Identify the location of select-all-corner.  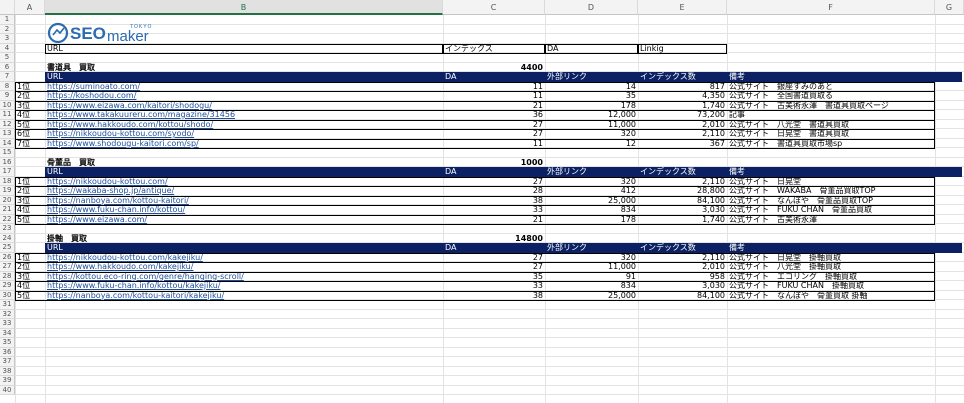
(7, 7).